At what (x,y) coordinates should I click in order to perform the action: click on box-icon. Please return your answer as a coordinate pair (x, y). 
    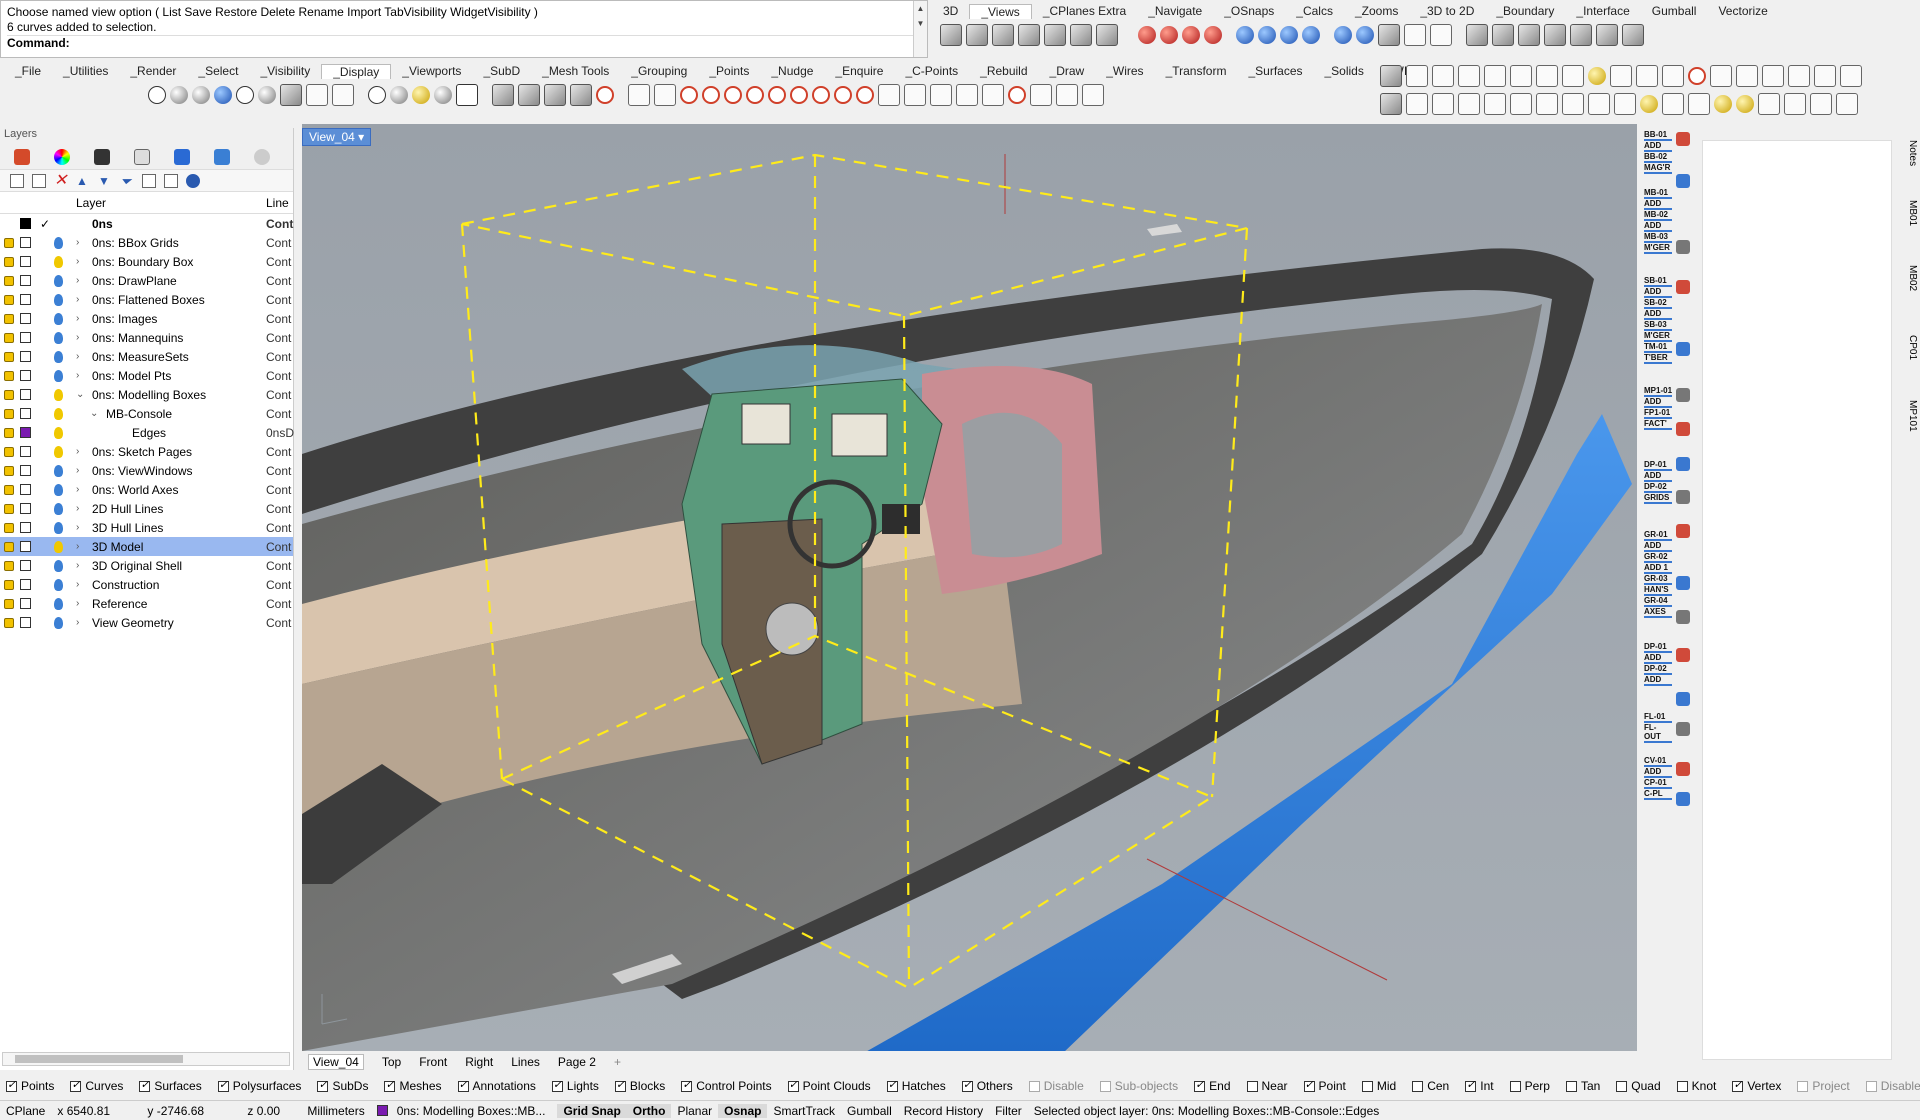
    Looking at the image, I should click on (317, 95).